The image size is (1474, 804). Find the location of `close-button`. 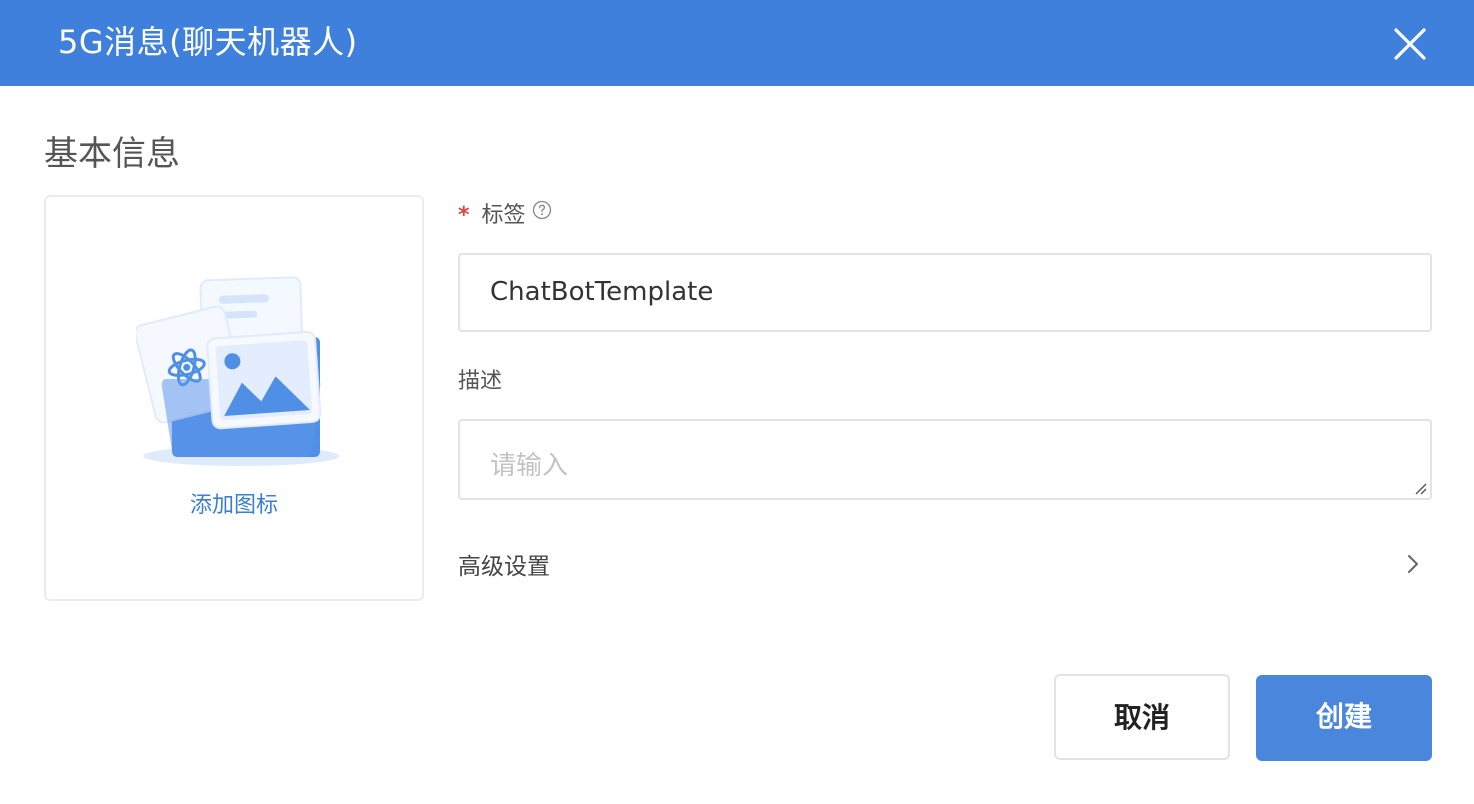

close-button is located at coordinates (1410, 44).